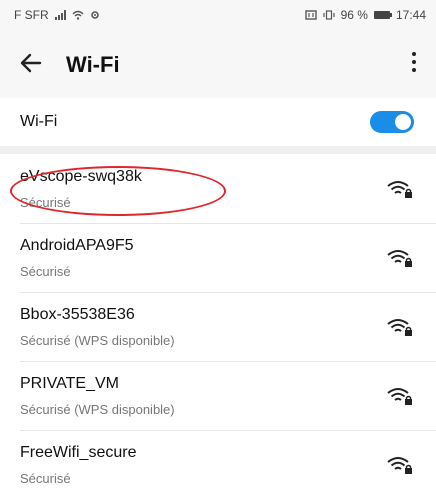 The width and height of the screenshot is (436, 499). What do you see at coordinates (218, 257) in the screenshot?
I see `network-item: AndroidAPA9F5 Sécurisé` at bounding box center [218, 257].